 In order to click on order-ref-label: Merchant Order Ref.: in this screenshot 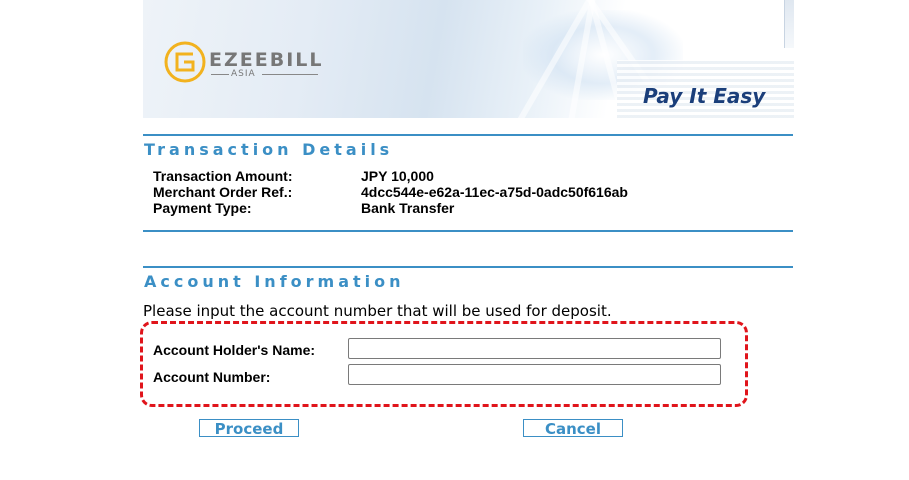, I will do `click(223, 192)`.